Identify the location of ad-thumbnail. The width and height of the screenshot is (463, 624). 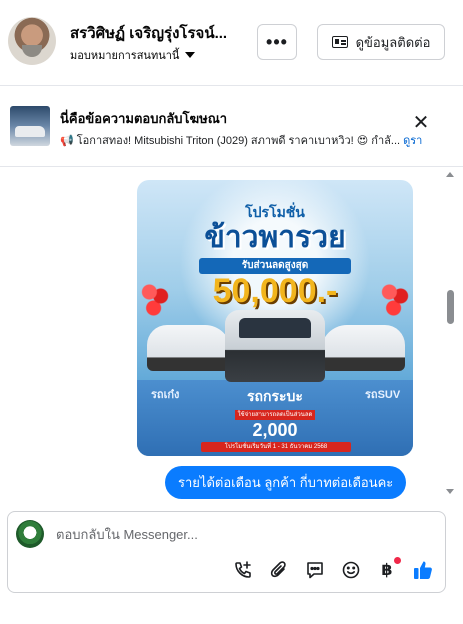
(30, 126).